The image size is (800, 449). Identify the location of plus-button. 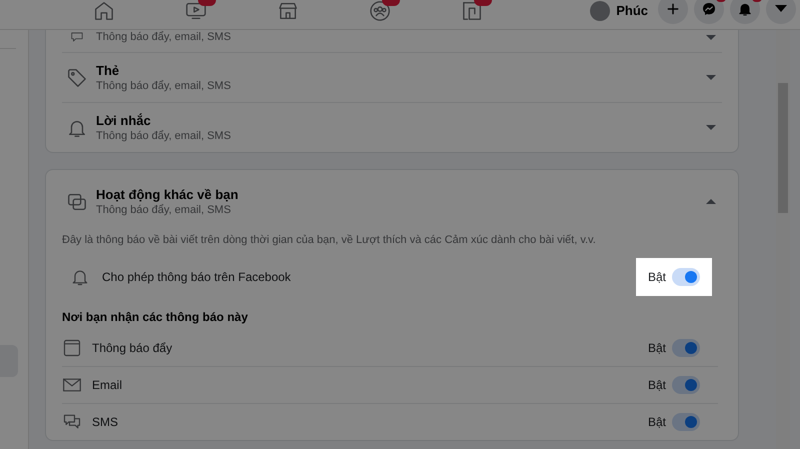
(673, 12).